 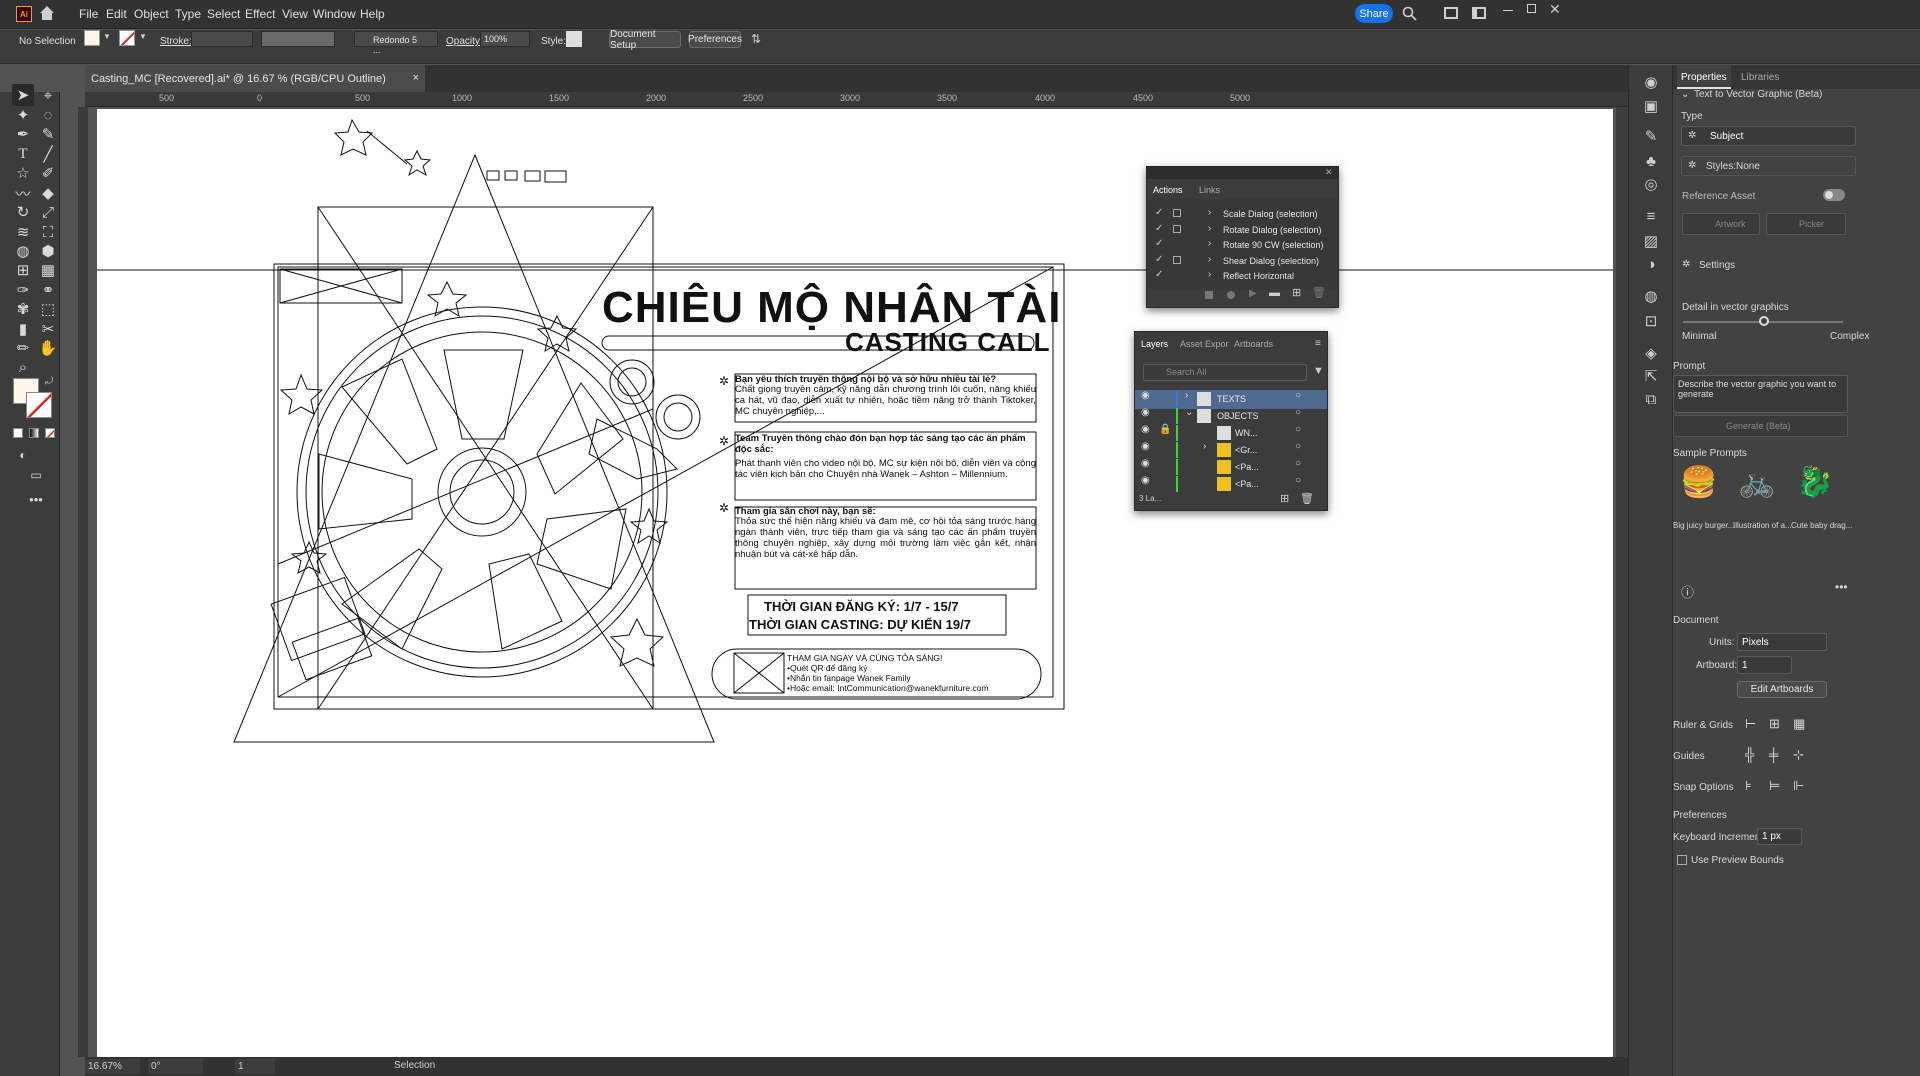 I want to click on gradient-mode-icon, so click(x=34, y=433).